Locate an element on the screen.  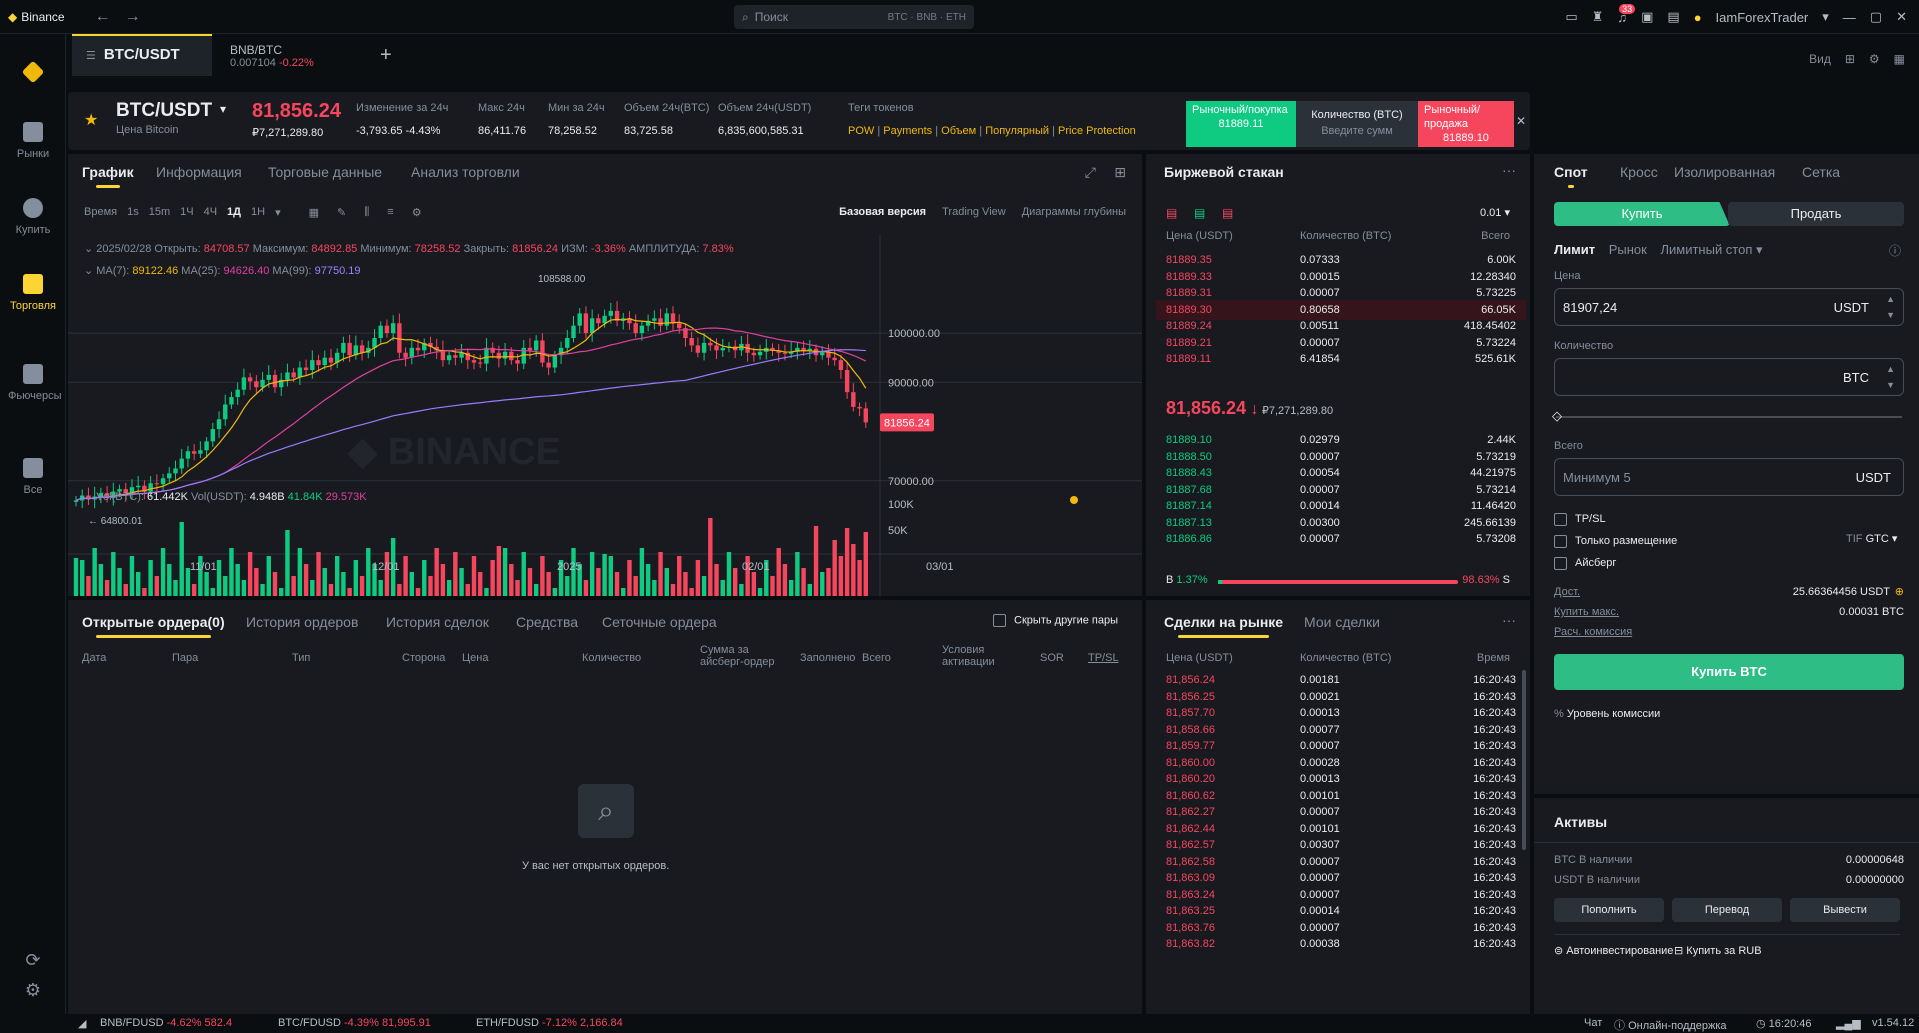
fee-calc-link: Расч. комиссия is located at coordinates (1593, 632).